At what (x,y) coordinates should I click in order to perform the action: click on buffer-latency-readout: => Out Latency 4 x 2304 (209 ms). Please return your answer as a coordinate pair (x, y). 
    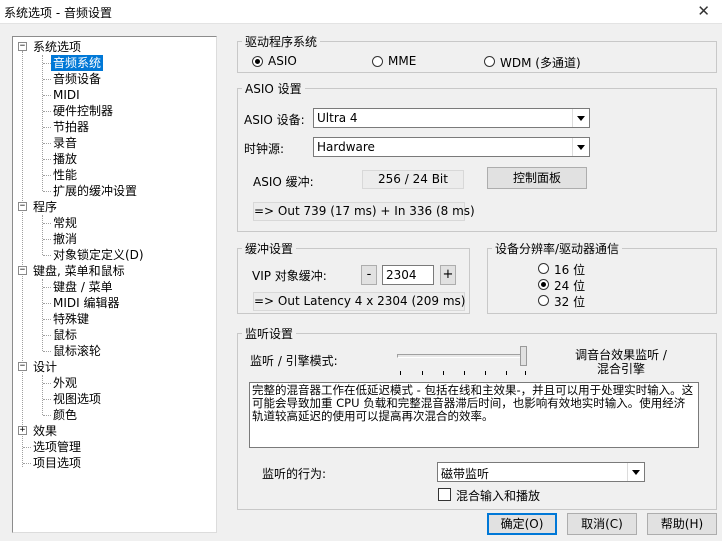
    Looking at the image, I should click on (359, 301).